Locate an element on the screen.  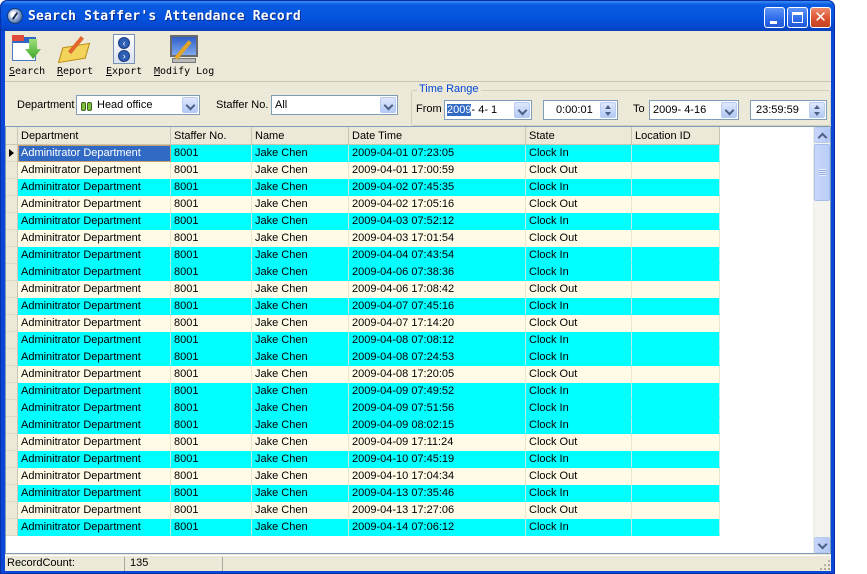
cell-date-time: 2009-04-09 07:51:56 is located at coordinates (437, 408).